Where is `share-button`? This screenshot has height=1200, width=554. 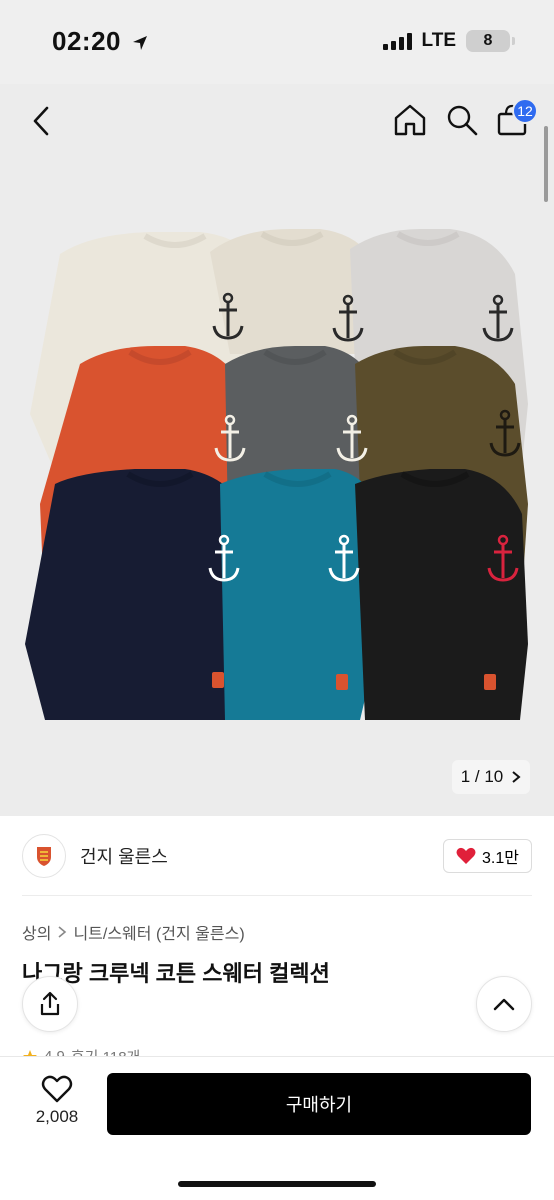 share-button is located at coordinates (50, 1004).